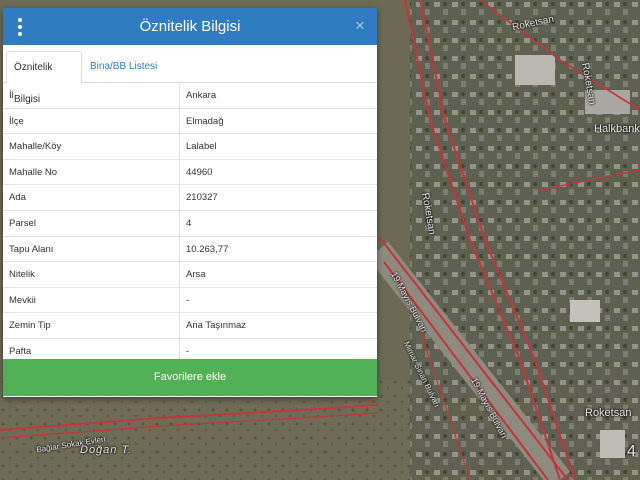 The image size is (640, 480). What do you see at coordinates (631, 451) in the screenshot?
I see `map-label-corner: 4` at bounding box center [631, 451].